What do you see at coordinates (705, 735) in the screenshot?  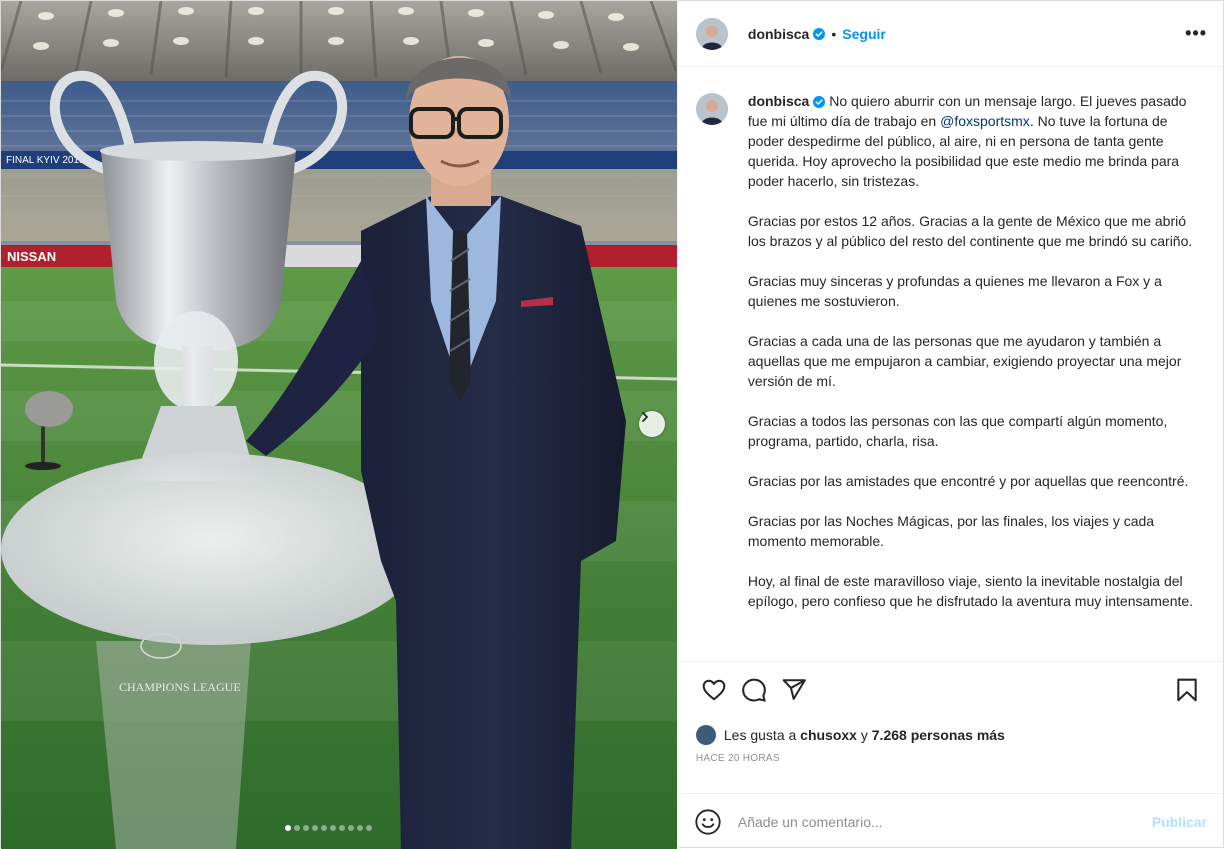 I see `liker-avatar` at bounding box center [705, 735].